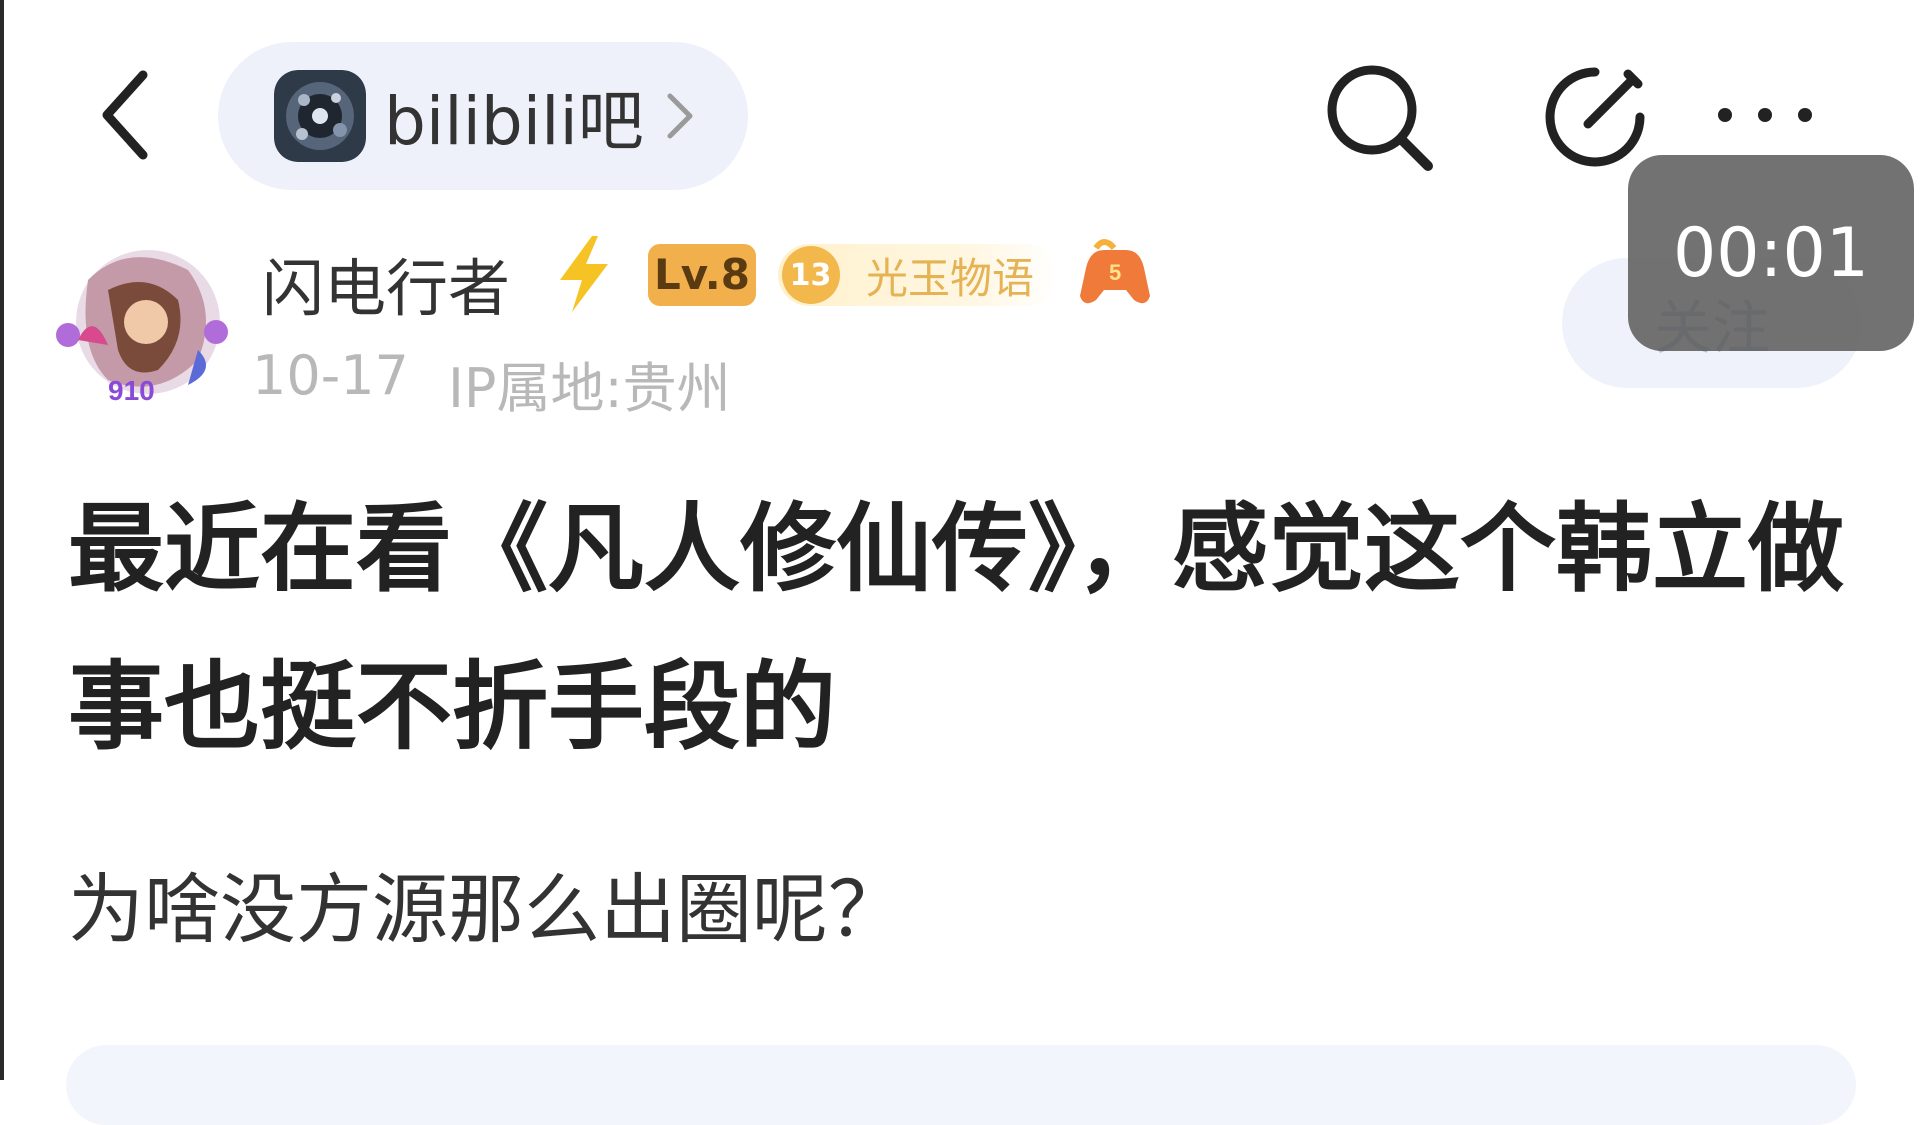 This screenshot has width=1920, height=1125. I want to click on more-button, so click(1765, 115).